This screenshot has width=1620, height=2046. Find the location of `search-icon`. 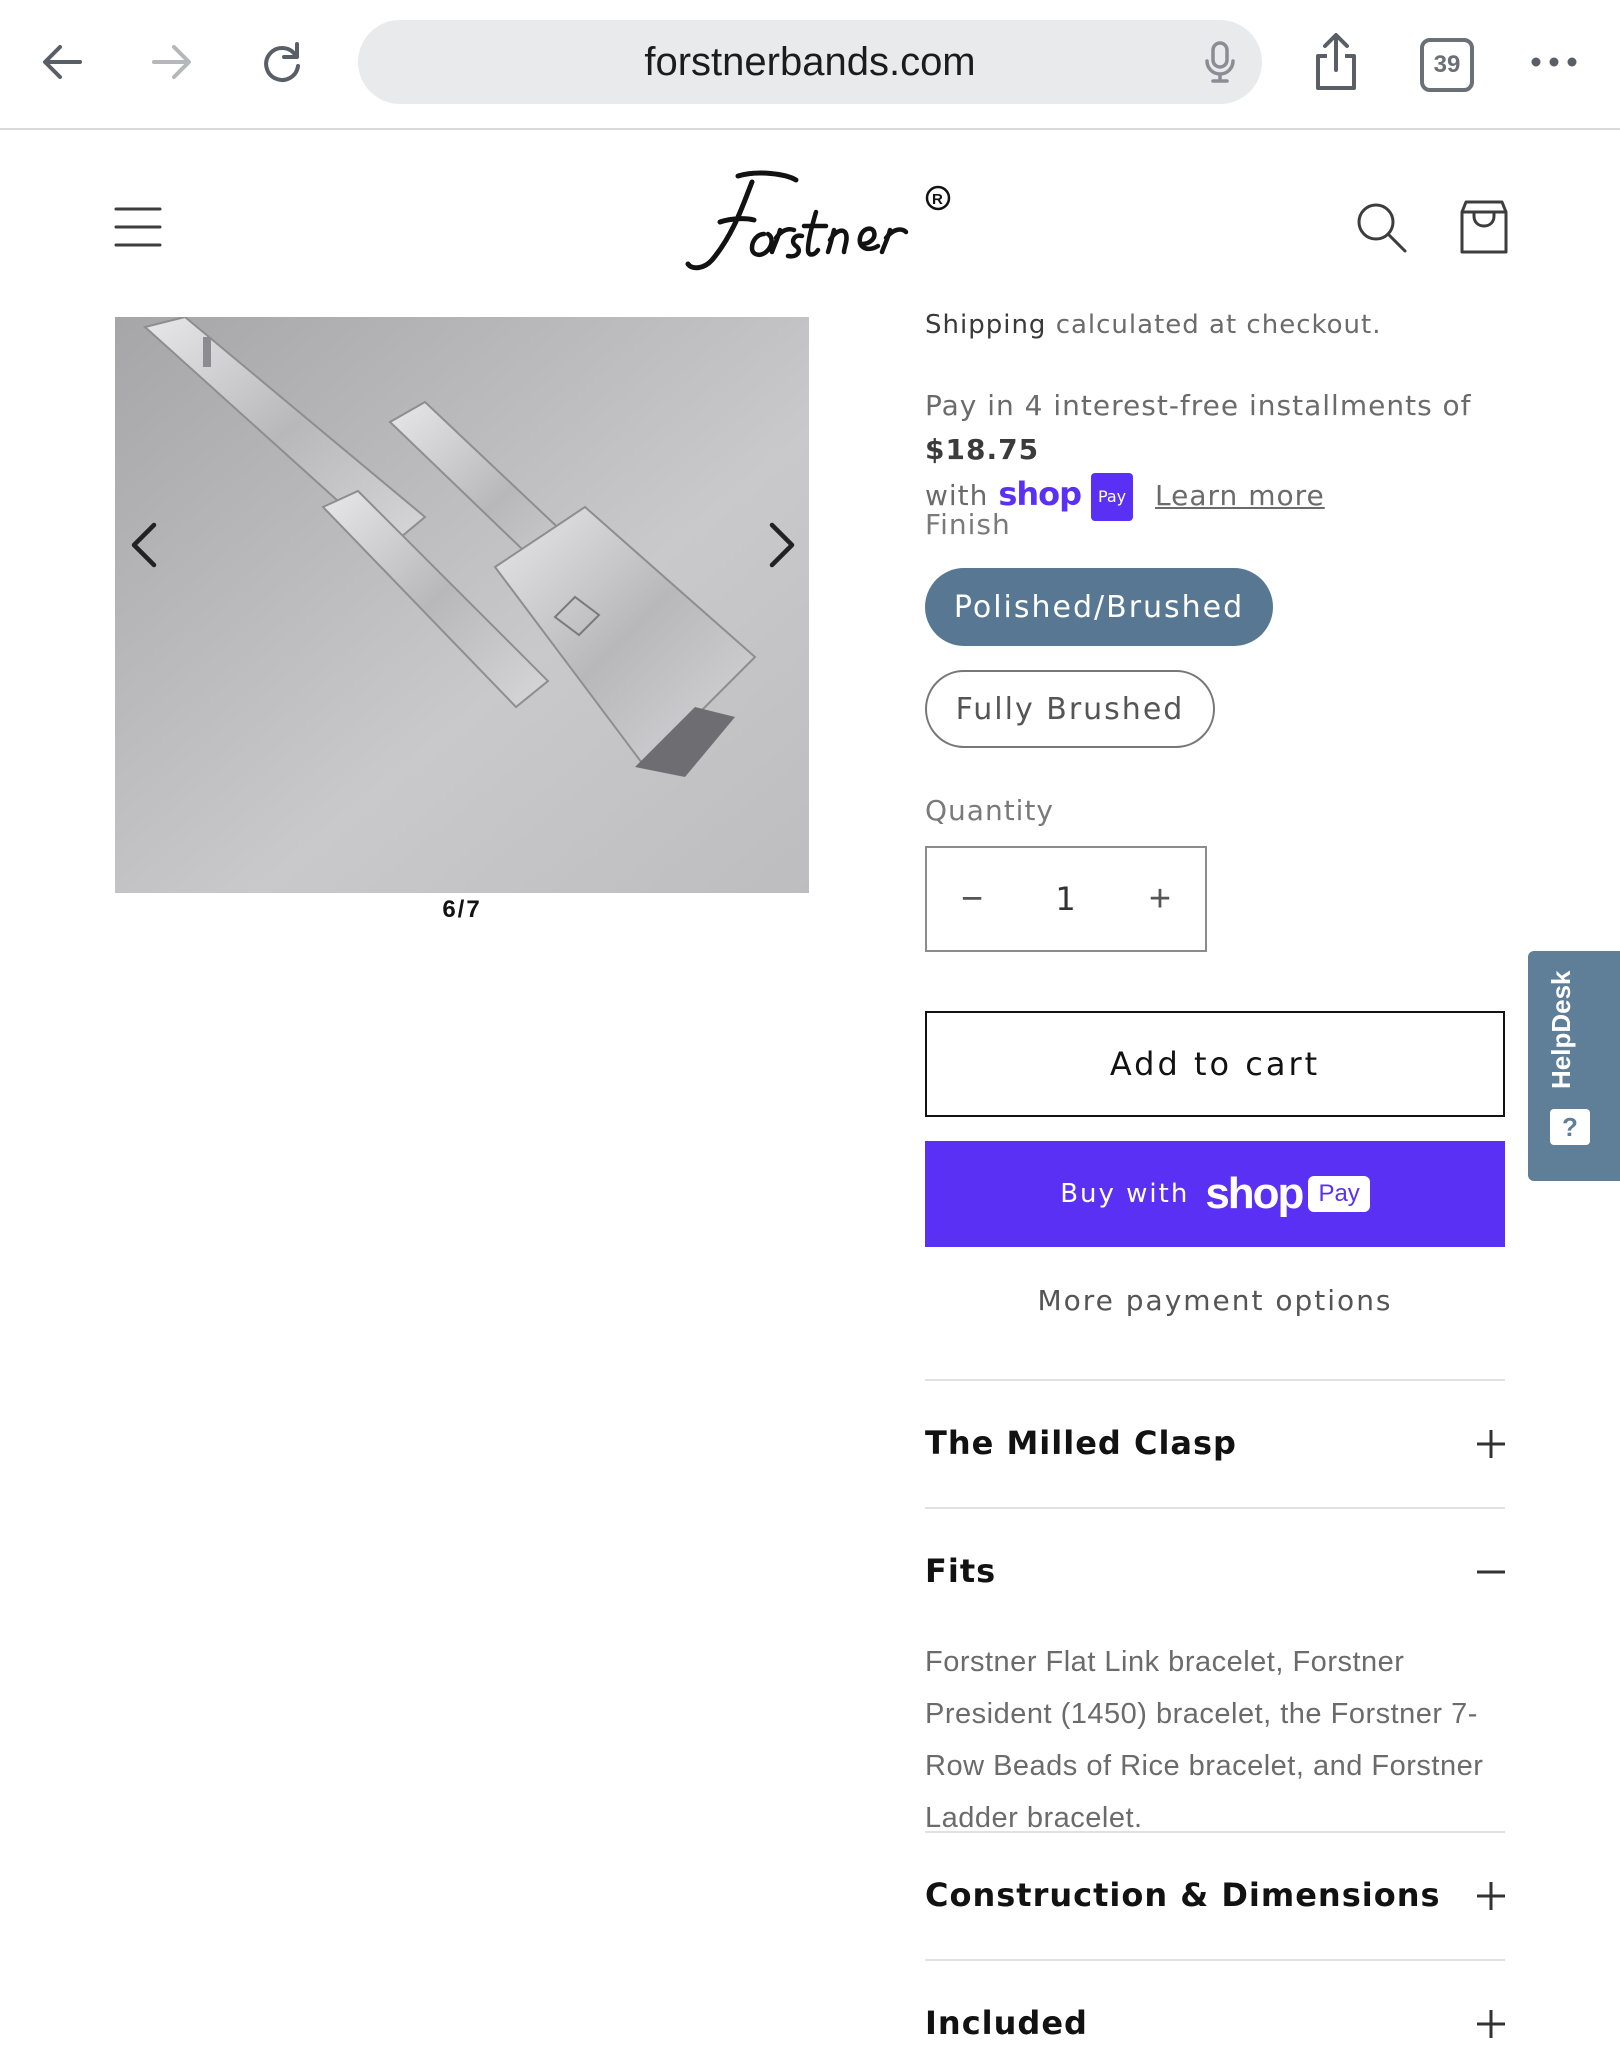

search-icon is located at coordinates (1382, 228).